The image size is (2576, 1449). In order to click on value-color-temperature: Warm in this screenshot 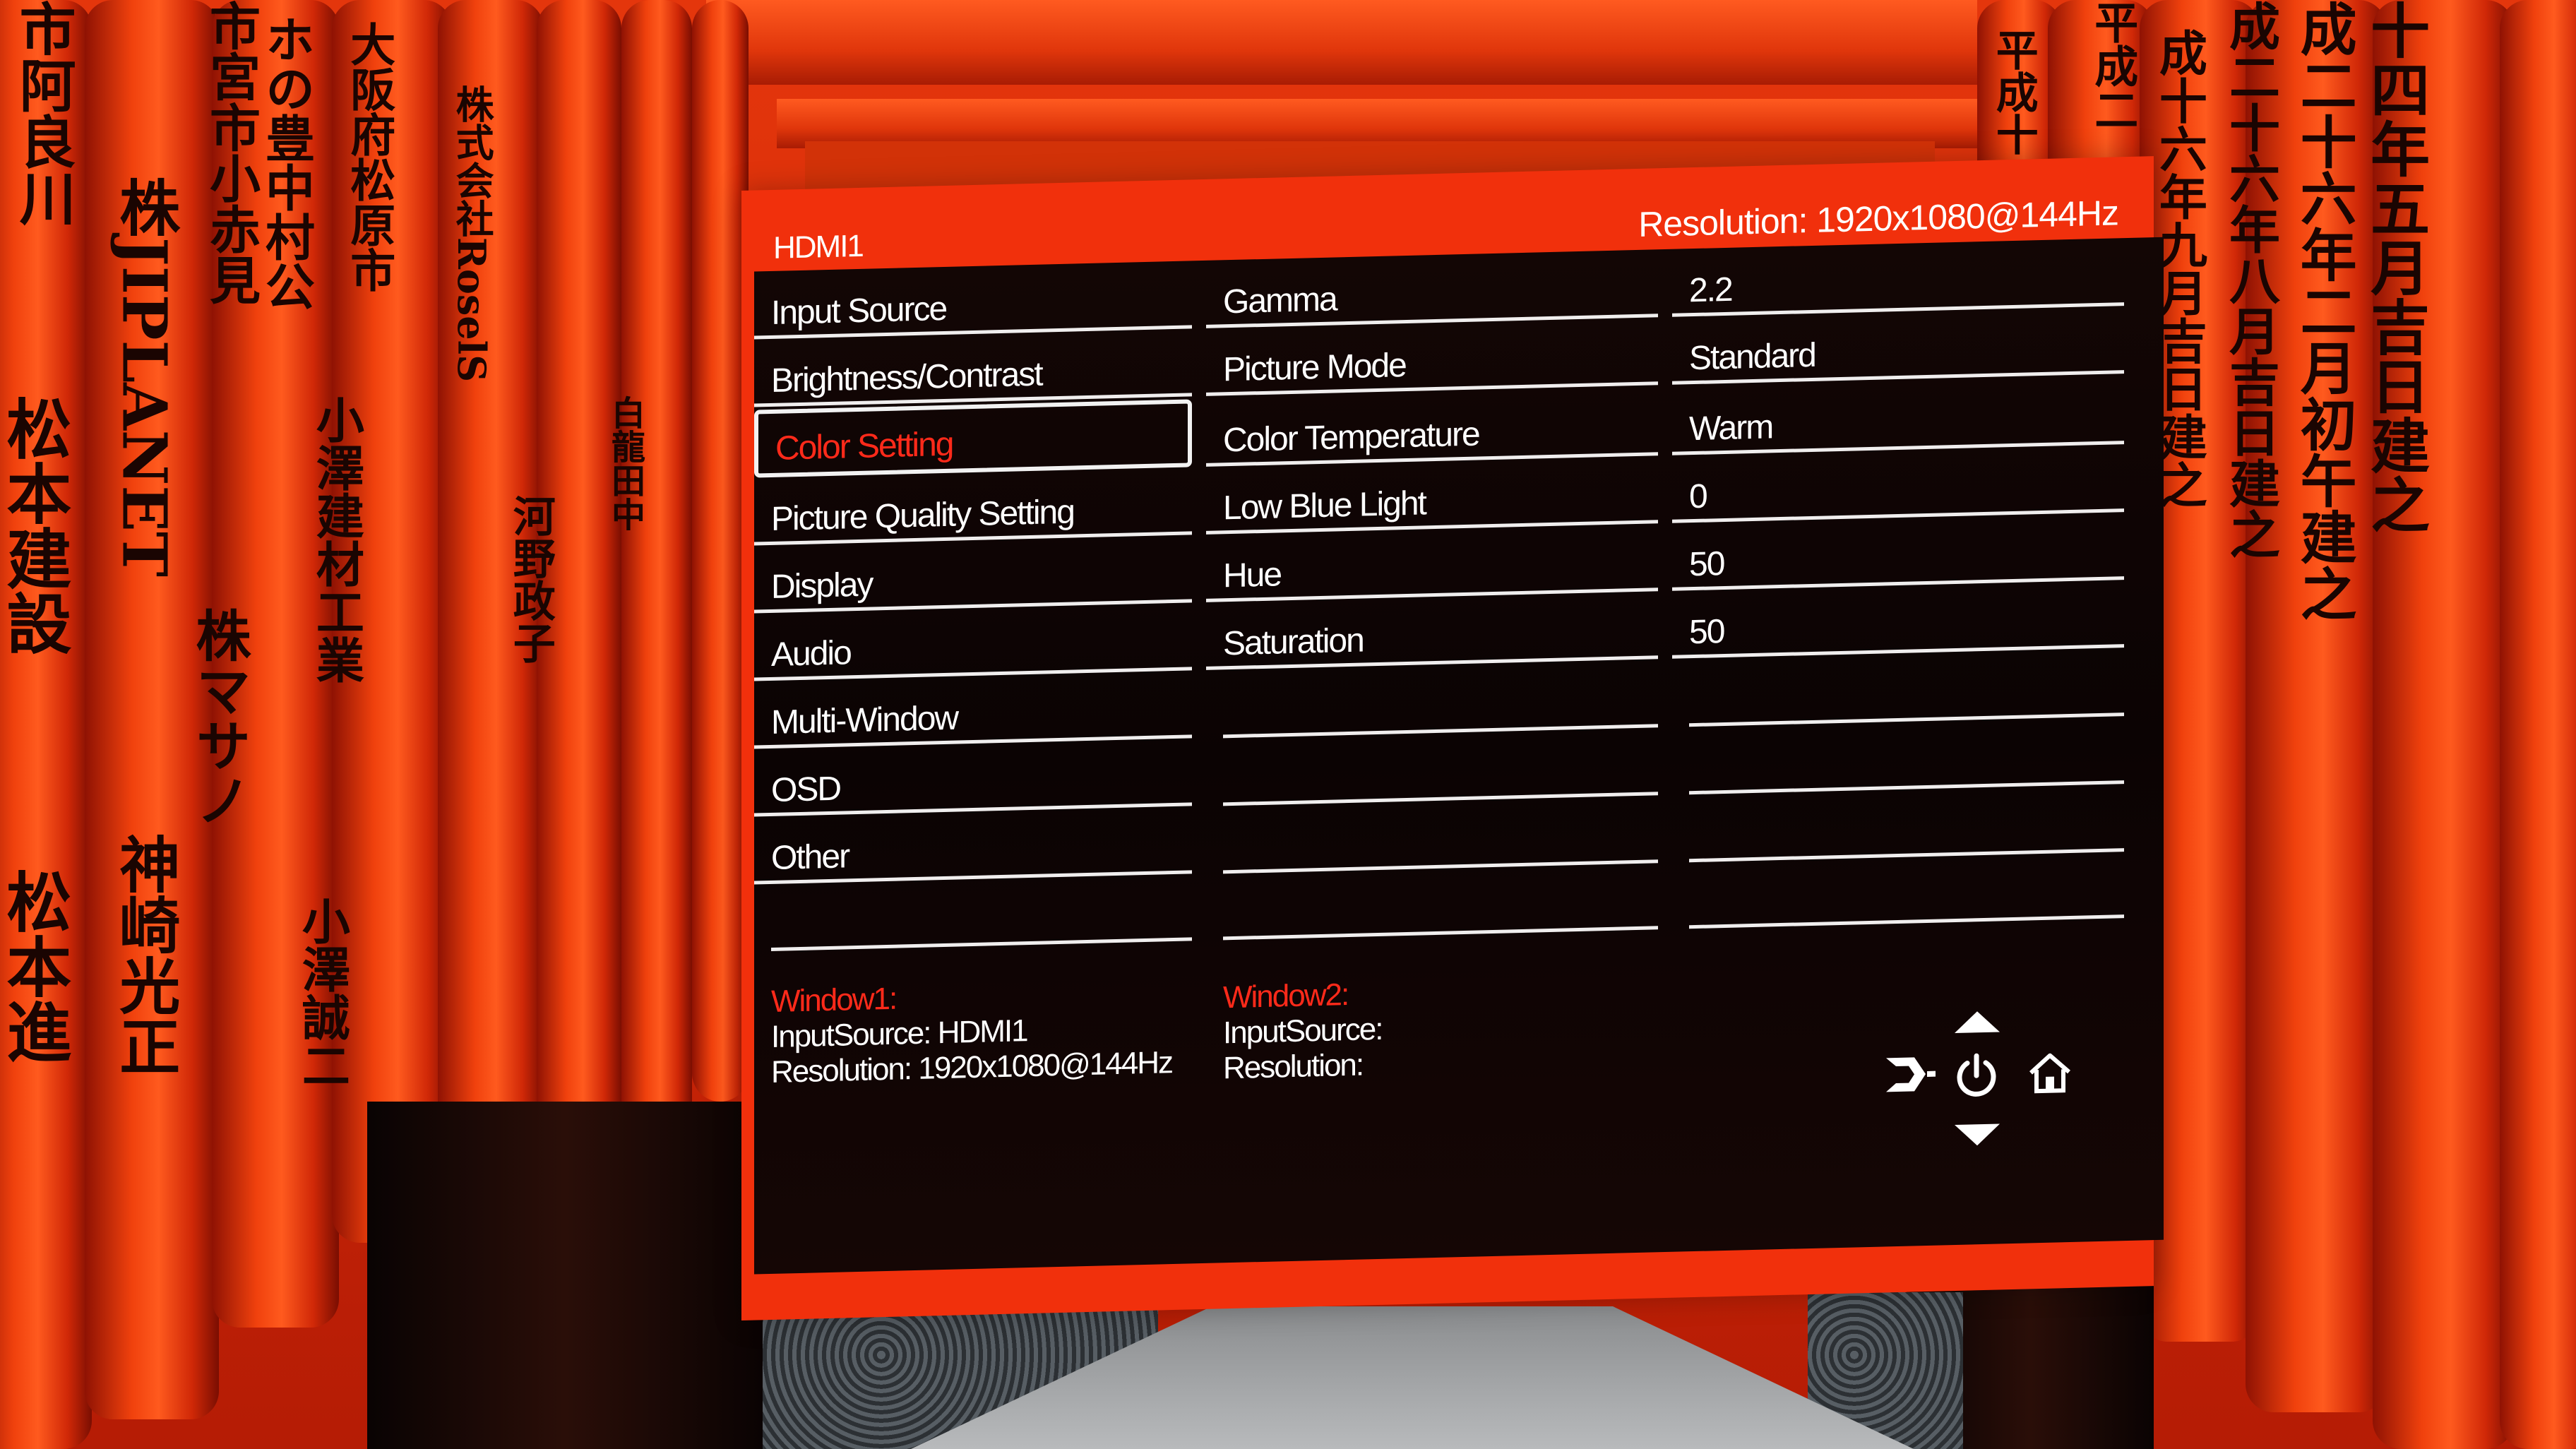, I will do `click(1898, 415)`.